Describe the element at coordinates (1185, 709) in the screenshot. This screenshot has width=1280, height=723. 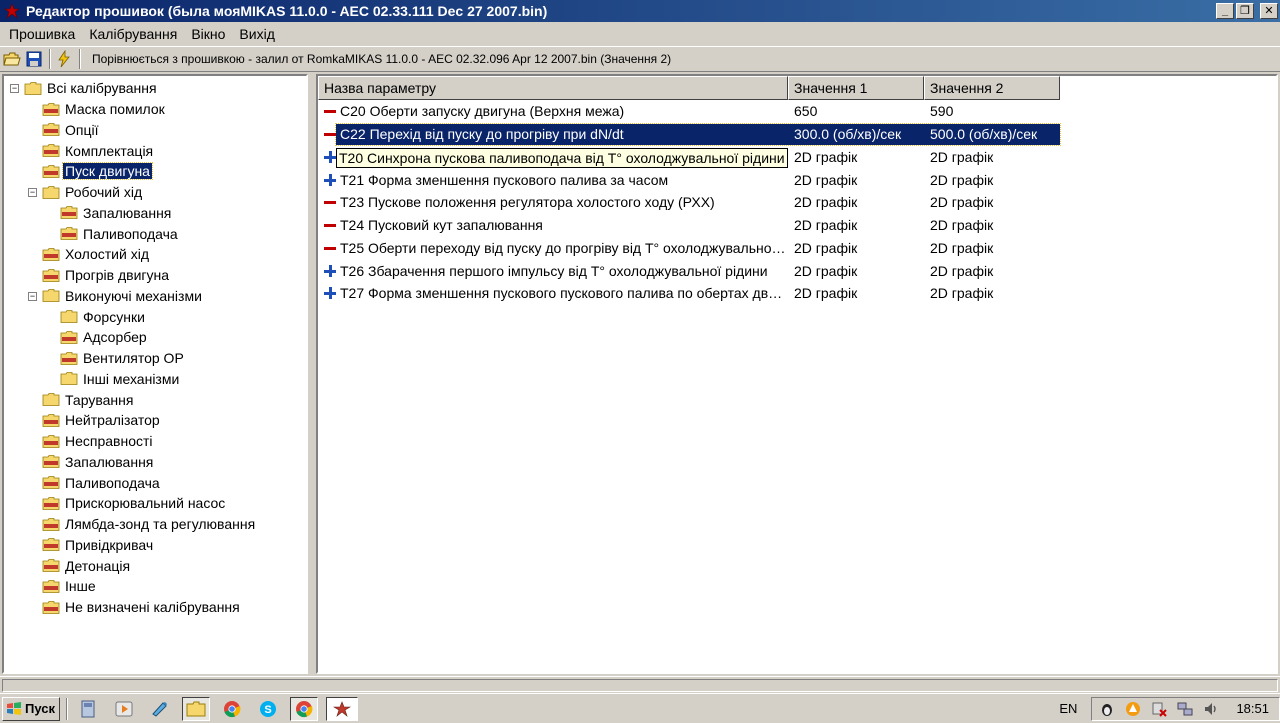
I see `tray-network` at that location.